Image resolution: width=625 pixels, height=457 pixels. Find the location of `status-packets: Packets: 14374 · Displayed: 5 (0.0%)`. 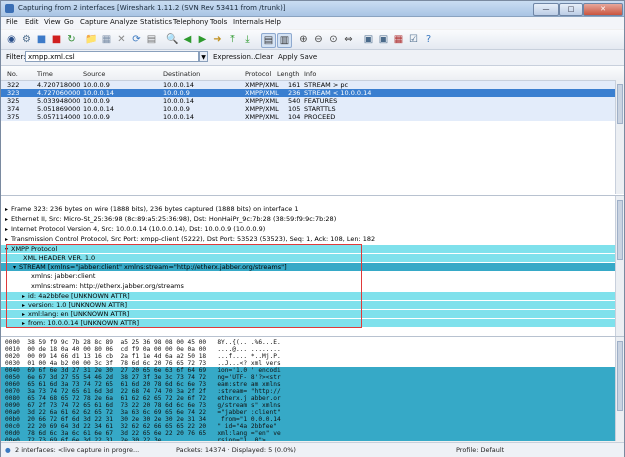

status-packets: Packets: 14374 · Displayed: 5 (0.0%) is located at coordinates (236, 450).